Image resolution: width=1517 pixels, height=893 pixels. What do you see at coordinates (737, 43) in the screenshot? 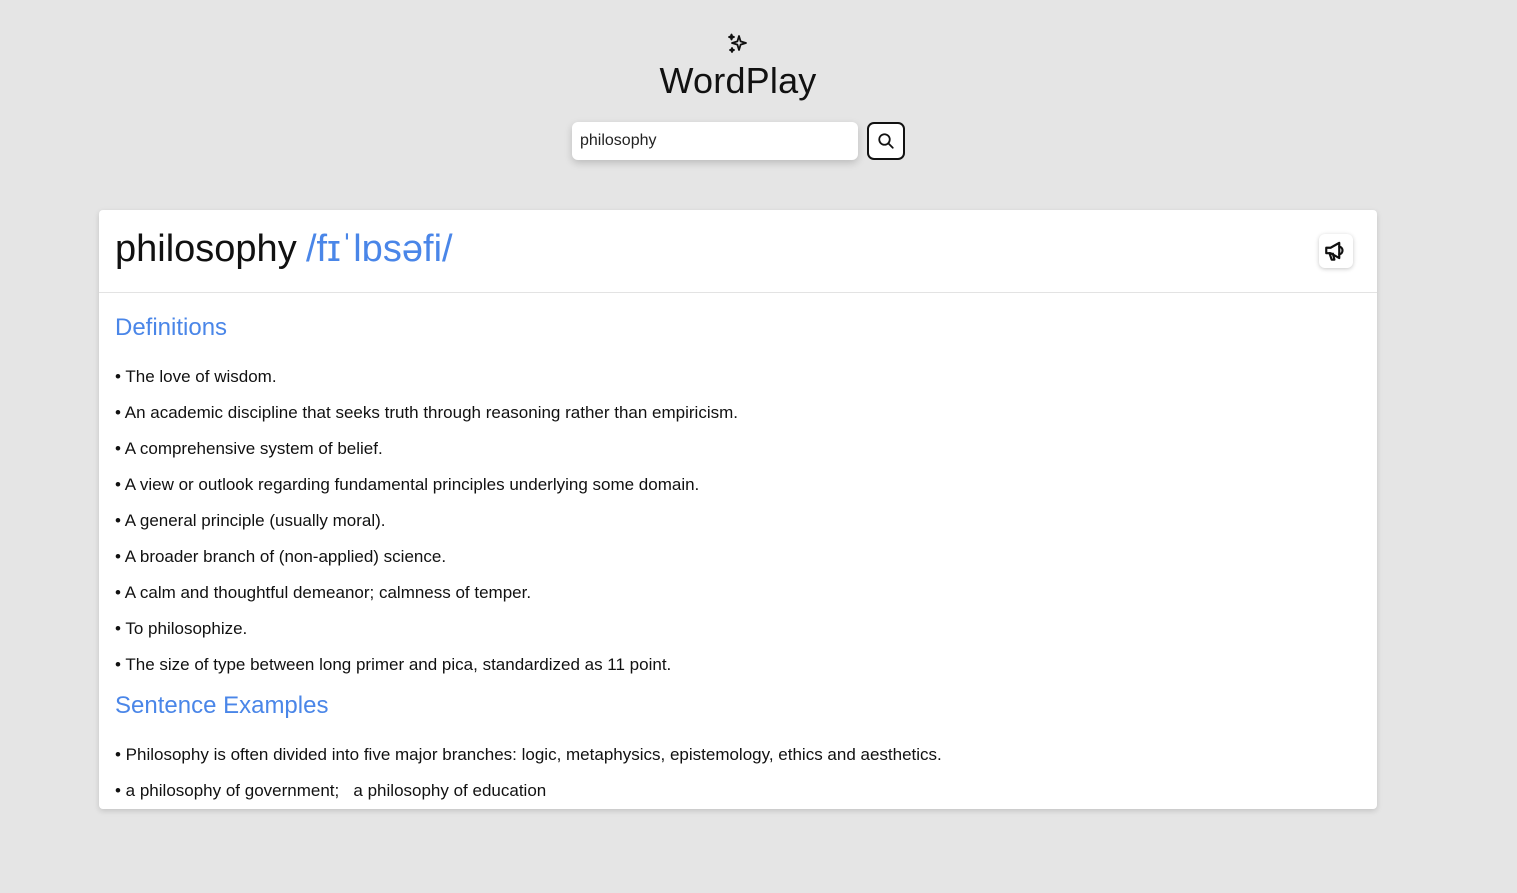
I see `sparkles-icon` at bounding box center [737, 43].